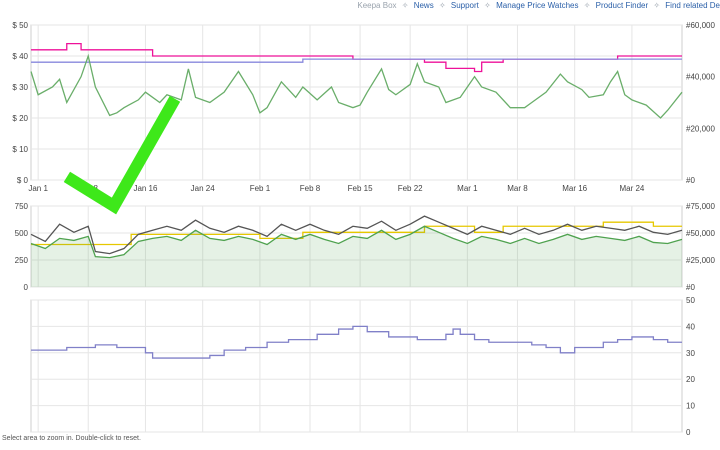 This screenshot has height=450, width=720. Describe the element at coordinates (690, 379) in the screenshot. I see `y-axis-right-tick-label: 20` at that location.